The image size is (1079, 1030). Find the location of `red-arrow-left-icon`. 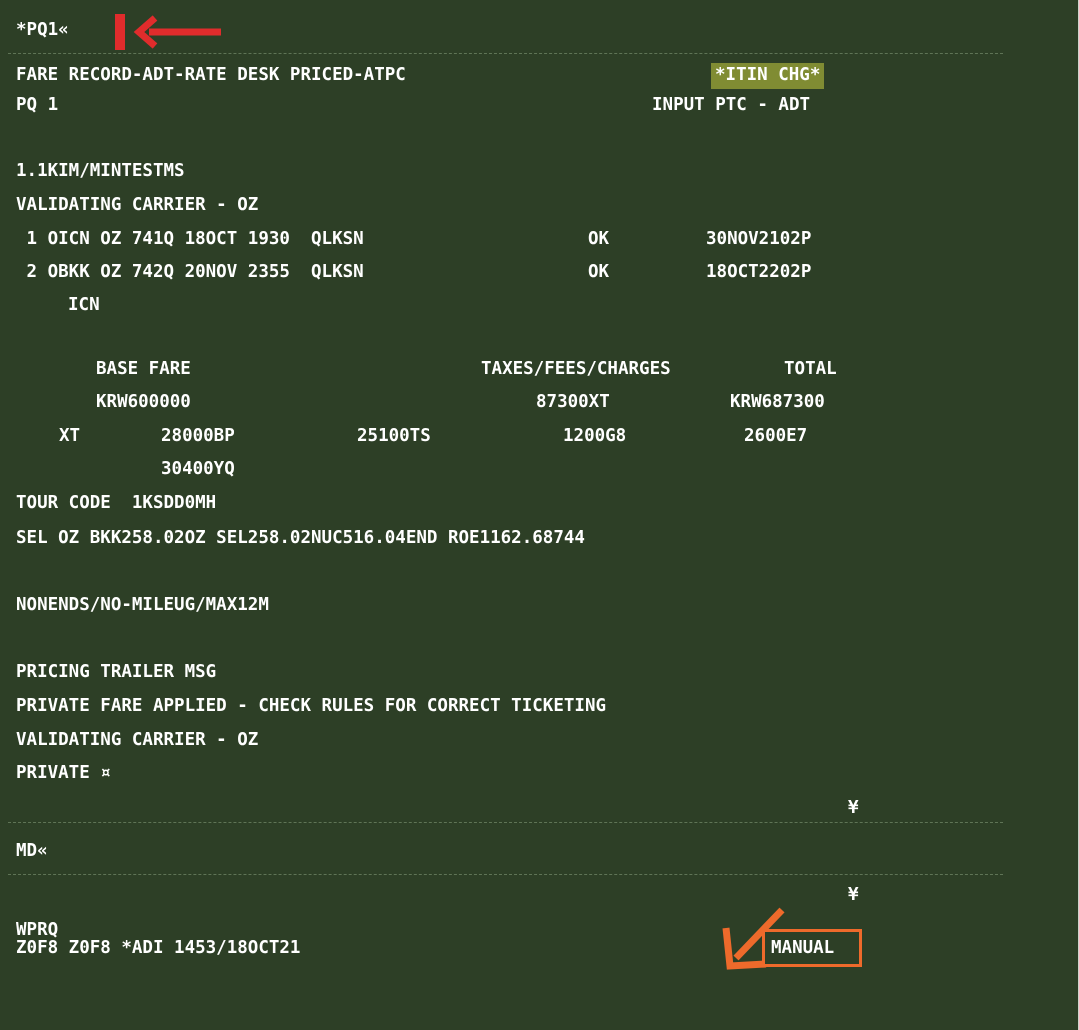

red-arrow-left-icon is located at coordinates (177, 32).